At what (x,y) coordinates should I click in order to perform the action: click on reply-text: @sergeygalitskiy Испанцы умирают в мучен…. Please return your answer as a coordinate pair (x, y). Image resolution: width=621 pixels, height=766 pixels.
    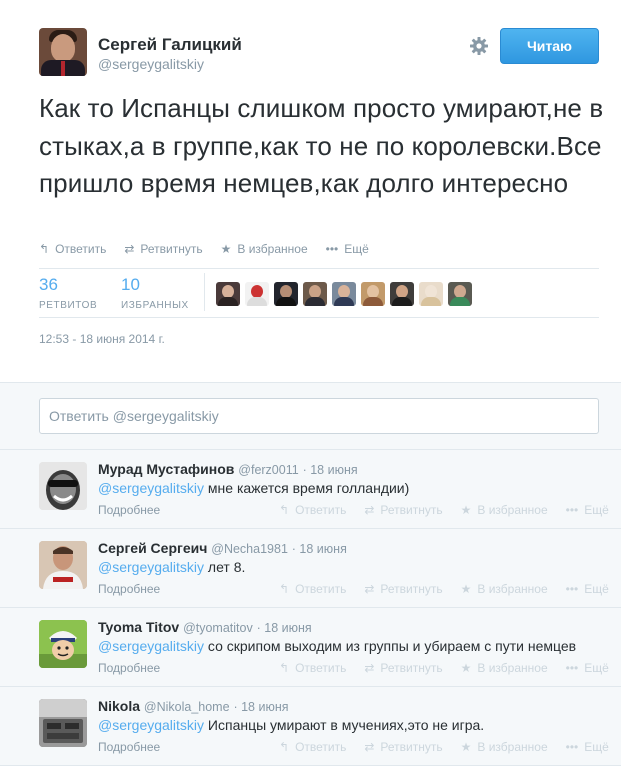
    Looking at the image, I should click on (291, 725).